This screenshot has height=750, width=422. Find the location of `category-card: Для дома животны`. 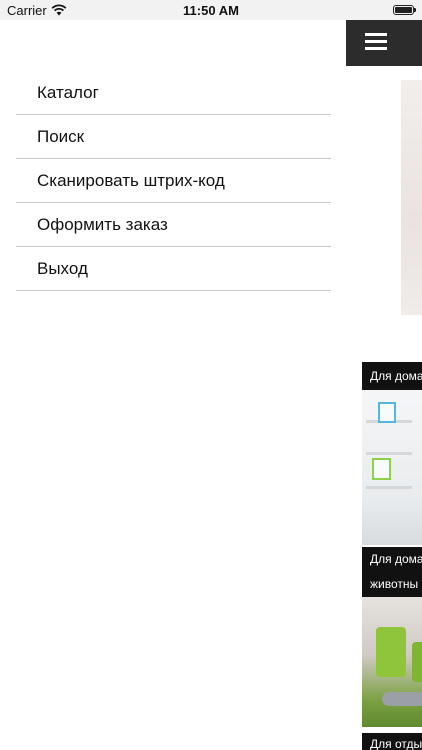

category-card: Для дома животны is located at coordinates (392, 637).